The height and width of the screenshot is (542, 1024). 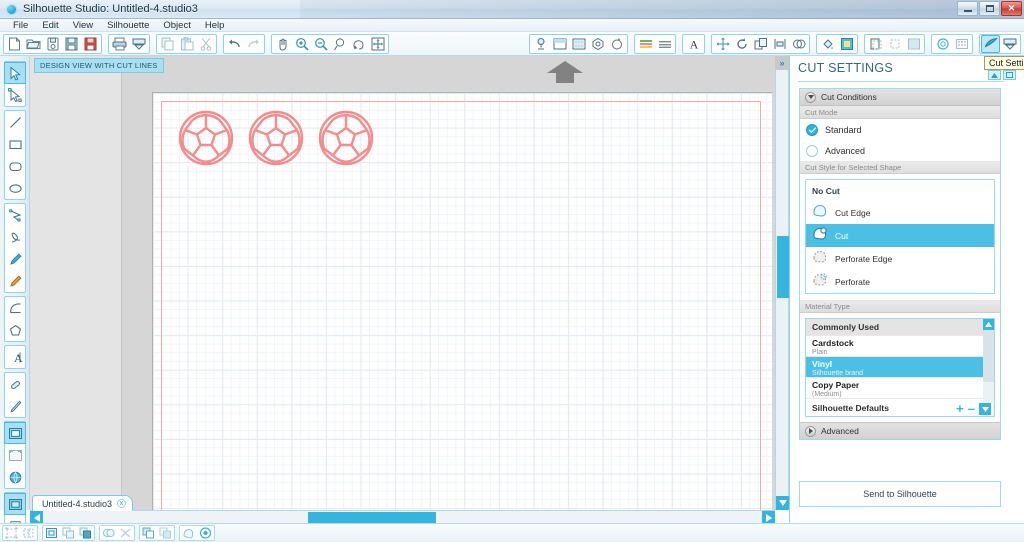 I want to click on line-tool-icon, so click(x=15, y=122).